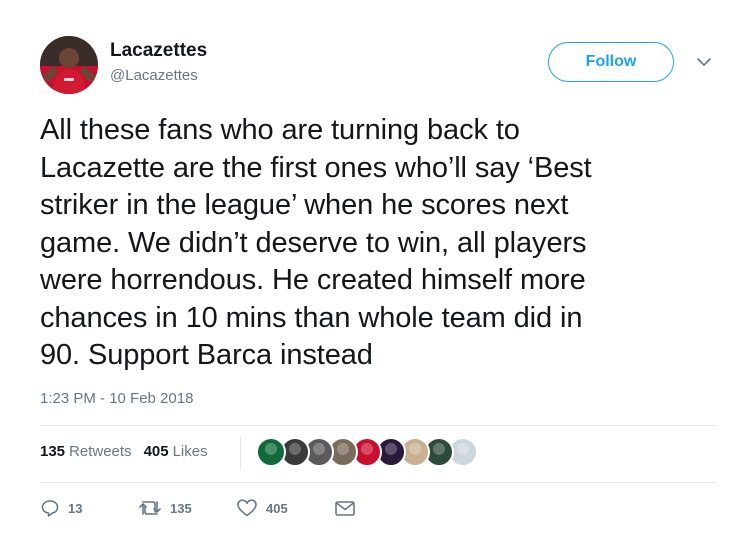 Image resolution: width=750 pixels, height=537 pixels. Describe the element at coordinates (53, 451) in the screenshot. I see `retweets-count: 135` at that location.